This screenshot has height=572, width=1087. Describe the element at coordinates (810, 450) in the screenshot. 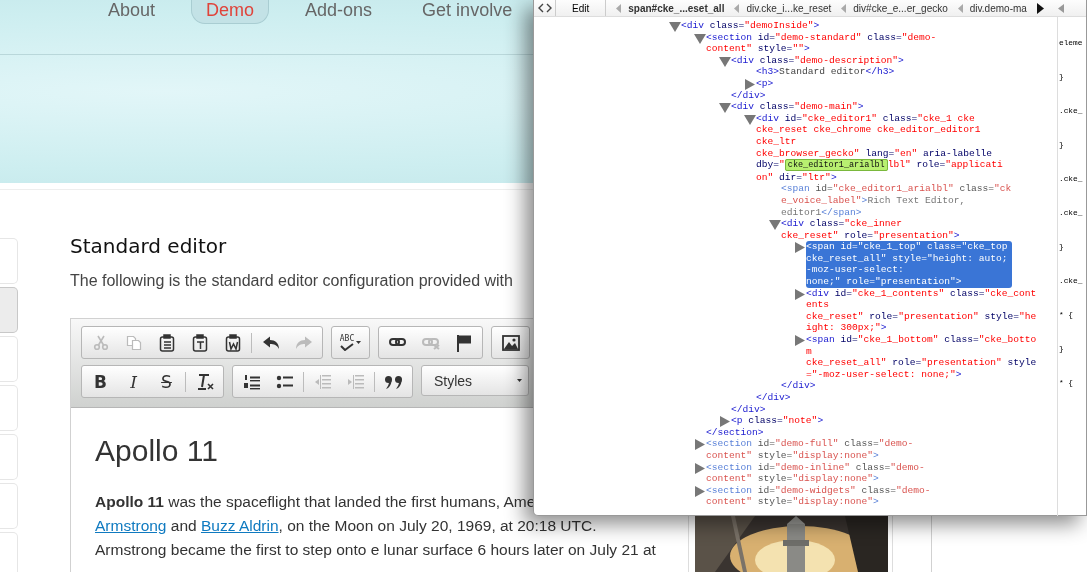

I see `markup-line: <section id="demo-full" class="demo- content" style="display:none">` at that location.